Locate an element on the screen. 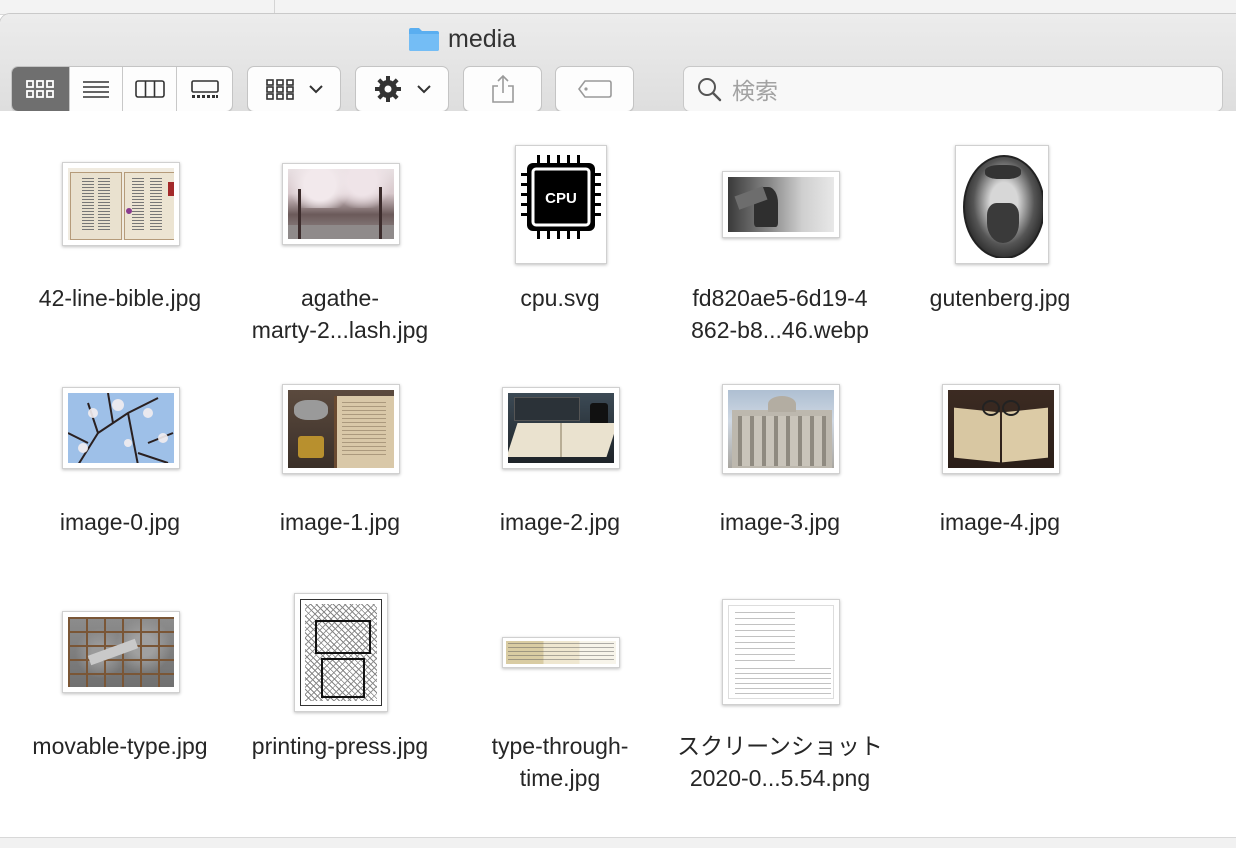 The image size is (1236, 848). file-thumbnail: CPU is located at coordinates (561, 204).